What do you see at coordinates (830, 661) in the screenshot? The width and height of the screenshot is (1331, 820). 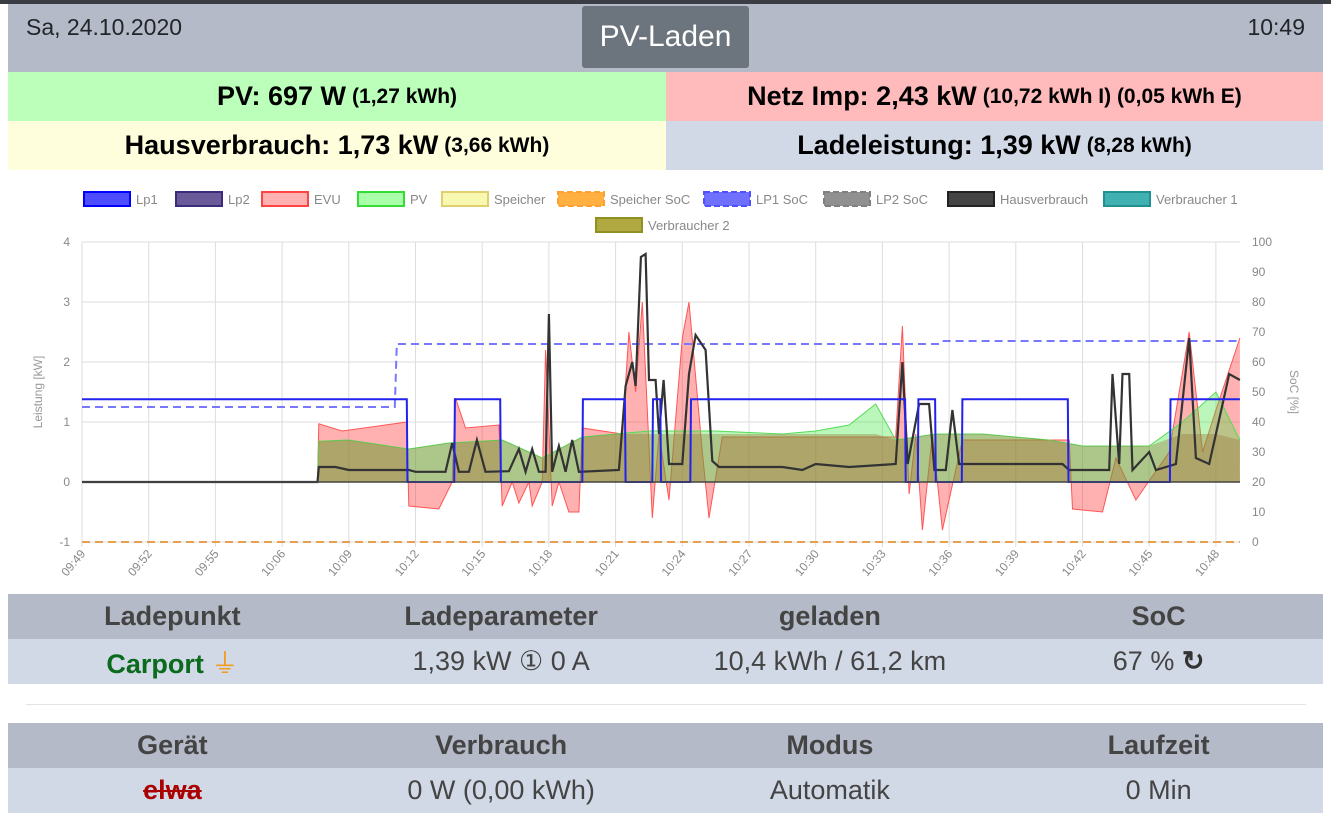 I see `charged-amount: 10,4 kWh / 61,2 km` at bounding box center [830, 661].